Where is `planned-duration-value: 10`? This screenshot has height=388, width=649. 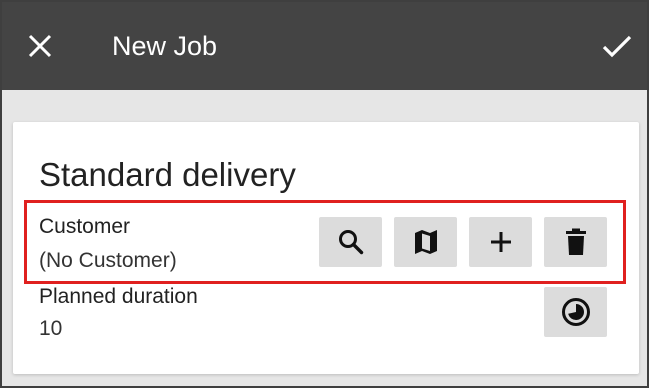 planned-duration-value: 10 is located at coordinates (51, 328).